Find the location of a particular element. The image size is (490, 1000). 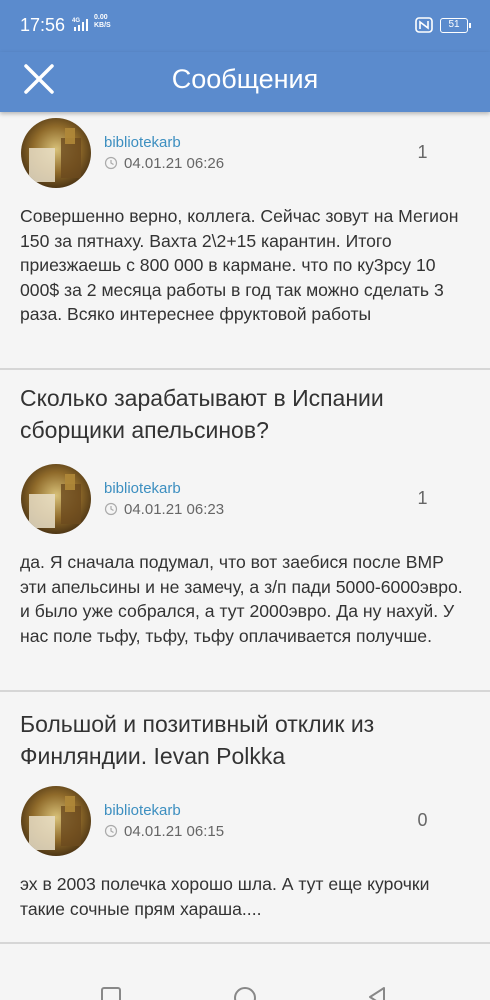

recents-square-icon is located at coordinates (111, 993).